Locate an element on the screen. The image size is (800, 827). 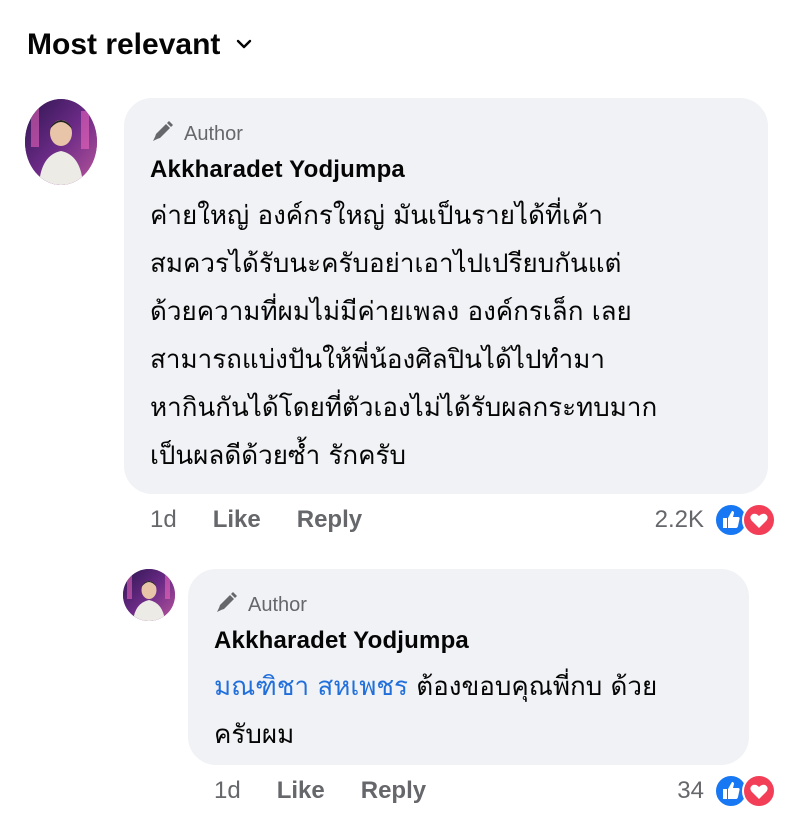
reply-actions: 1d Like Reply is located at coordinates (338, 791).